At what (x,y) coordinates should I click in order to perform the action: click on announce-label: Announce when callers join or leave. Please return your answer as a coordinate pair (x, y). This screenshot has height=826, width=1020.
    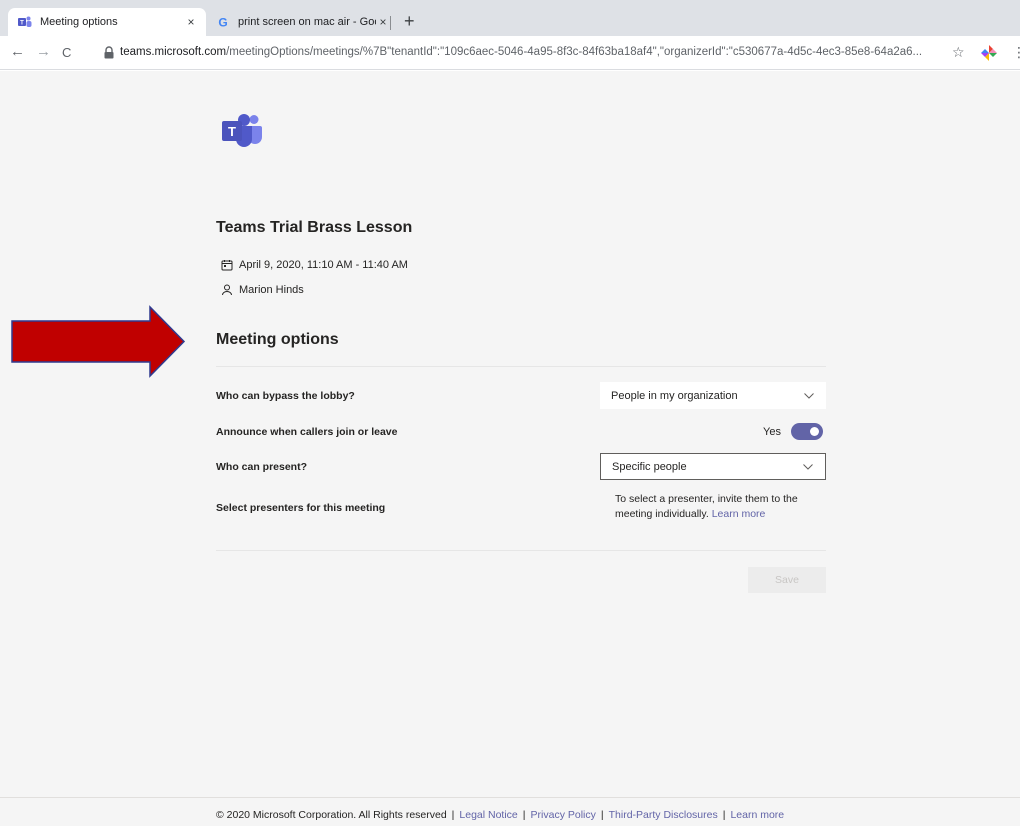
    Looking at the image, I should click on (307, 432).